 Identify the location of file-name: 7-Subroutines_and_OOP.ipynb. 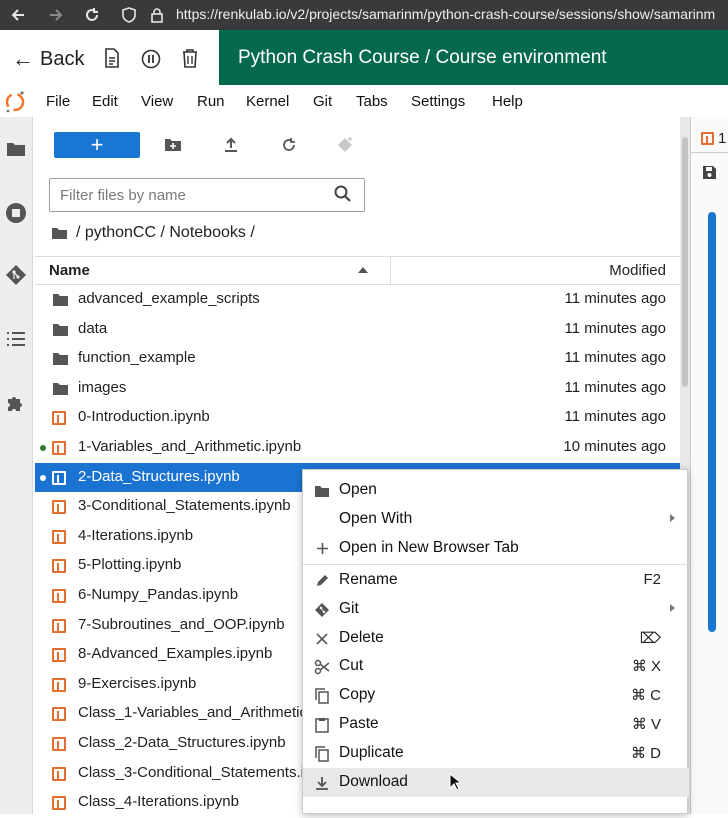
(181, 624).